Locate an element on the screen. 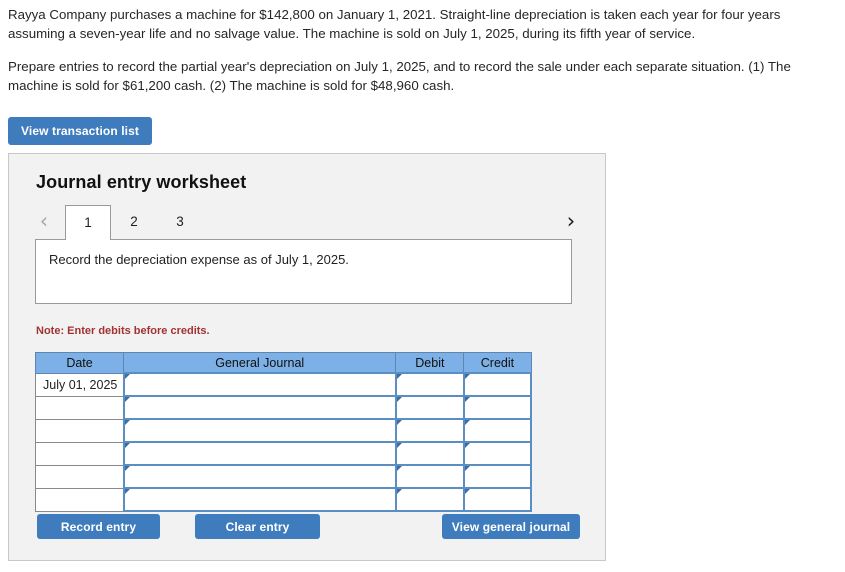 Image resolution: width=845 pixels, height=572 pixels. tab-2: 2 is located at coordinates (134, 222).